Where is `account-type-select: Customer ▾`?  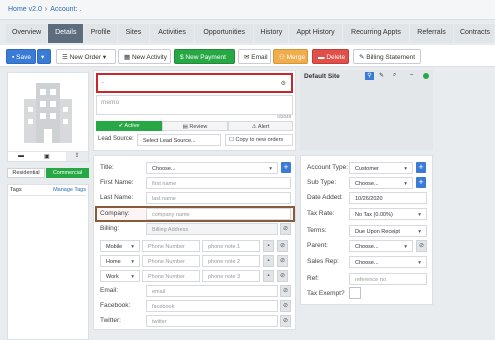 account-type-select: Customer ▾ is located at coordinates (381, 168).